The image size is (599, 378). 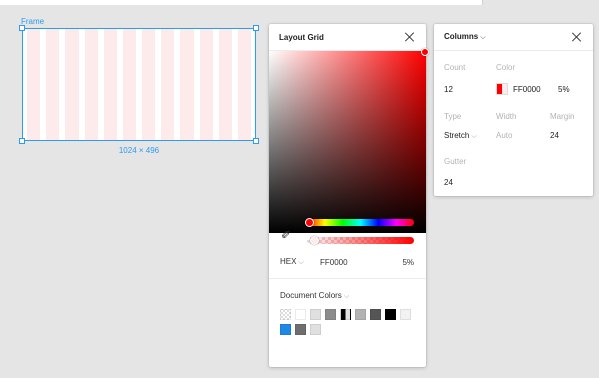 What do you see at coordinates (241, 2) in the screenshot?
I see `canvas-top-bar` at bounding box center [241, 2].